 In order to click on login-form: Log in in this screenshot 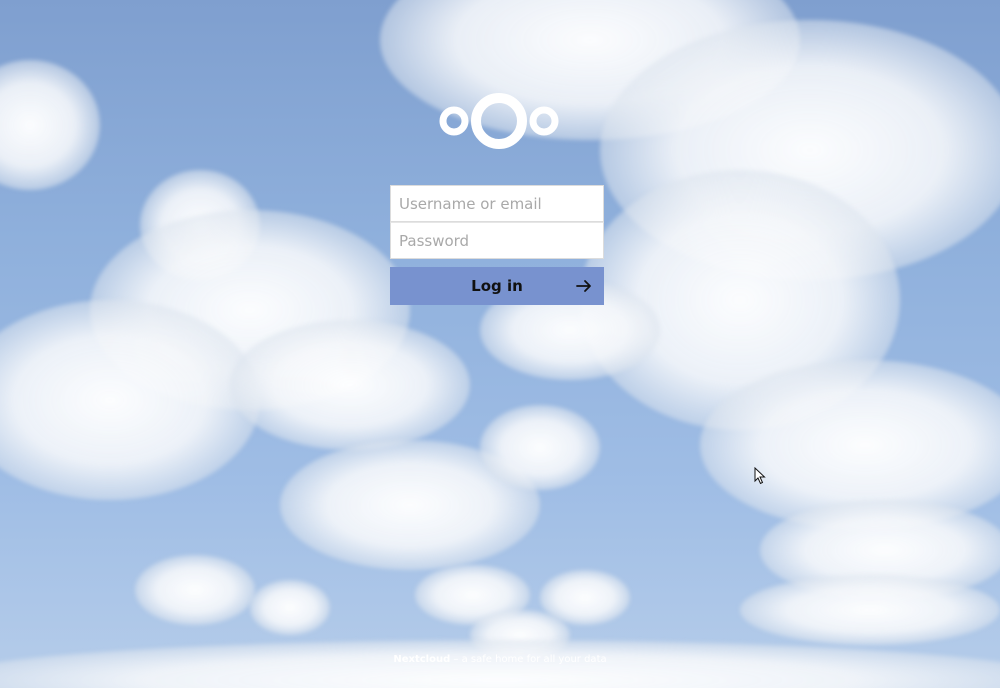, I will do `click(497, 247)`.